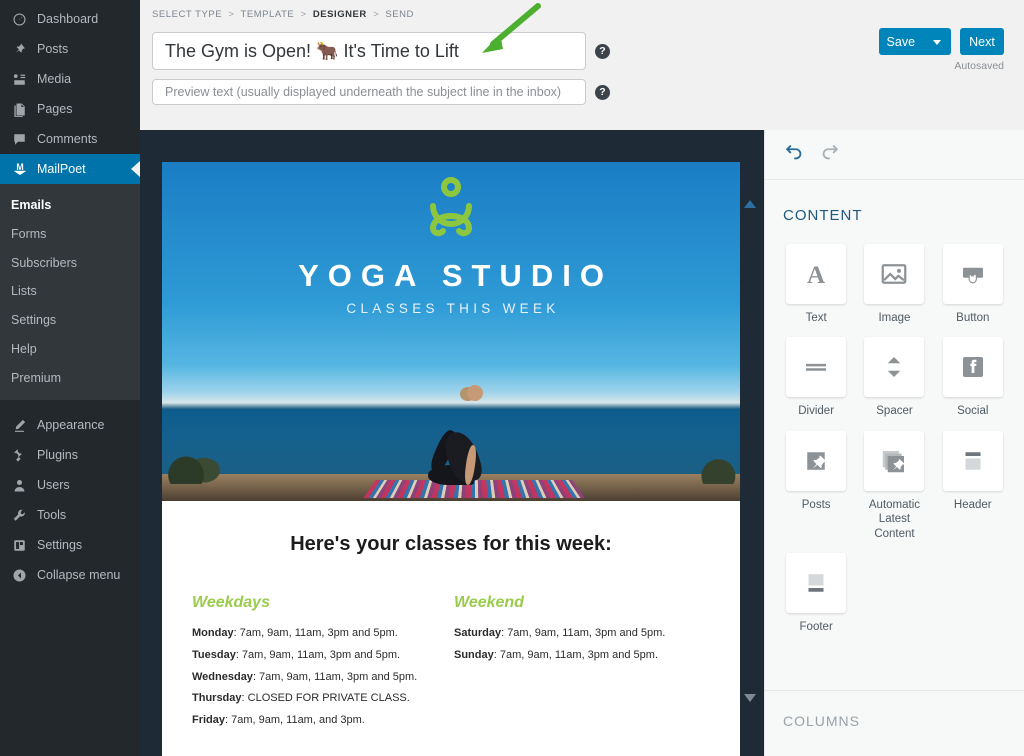 This screenshot has height=756, width=1024. What do you see at coordinates (914, 41) in the screenshot?
I see `save-button: Save` at bounding box center [914, 41].